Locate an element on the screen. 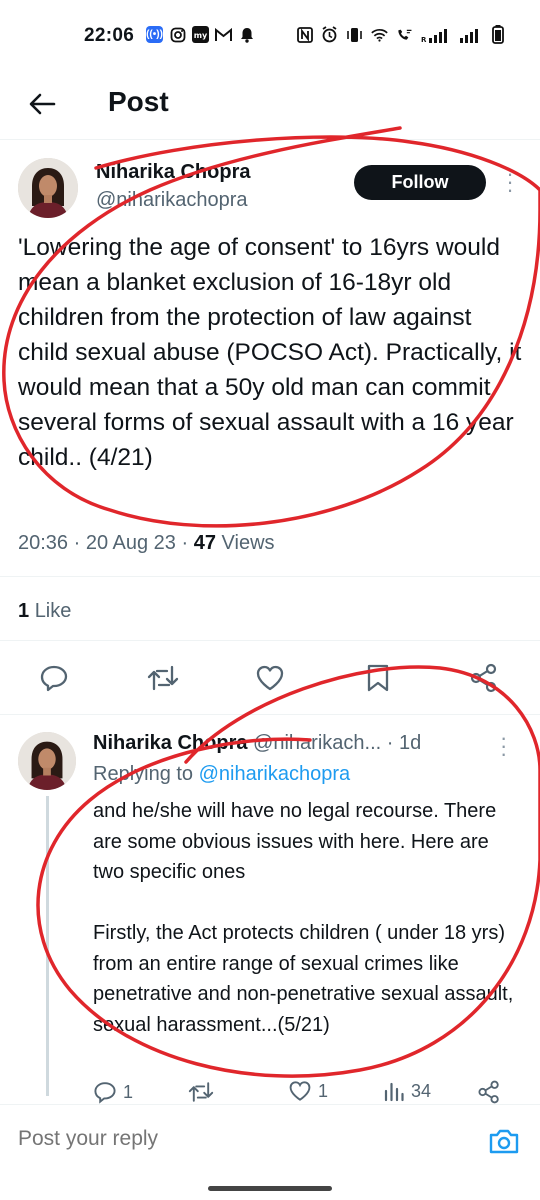 This screenshot has height=1200, width=540. reply-composer is located at coordinates (270, 1141).